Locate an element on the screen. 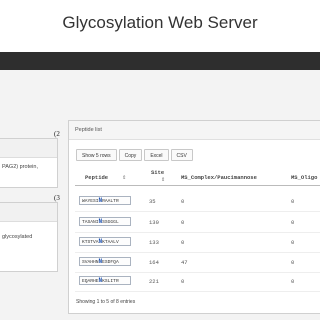  left-panel-text: glycosylated is located at coordinates (17, 237).